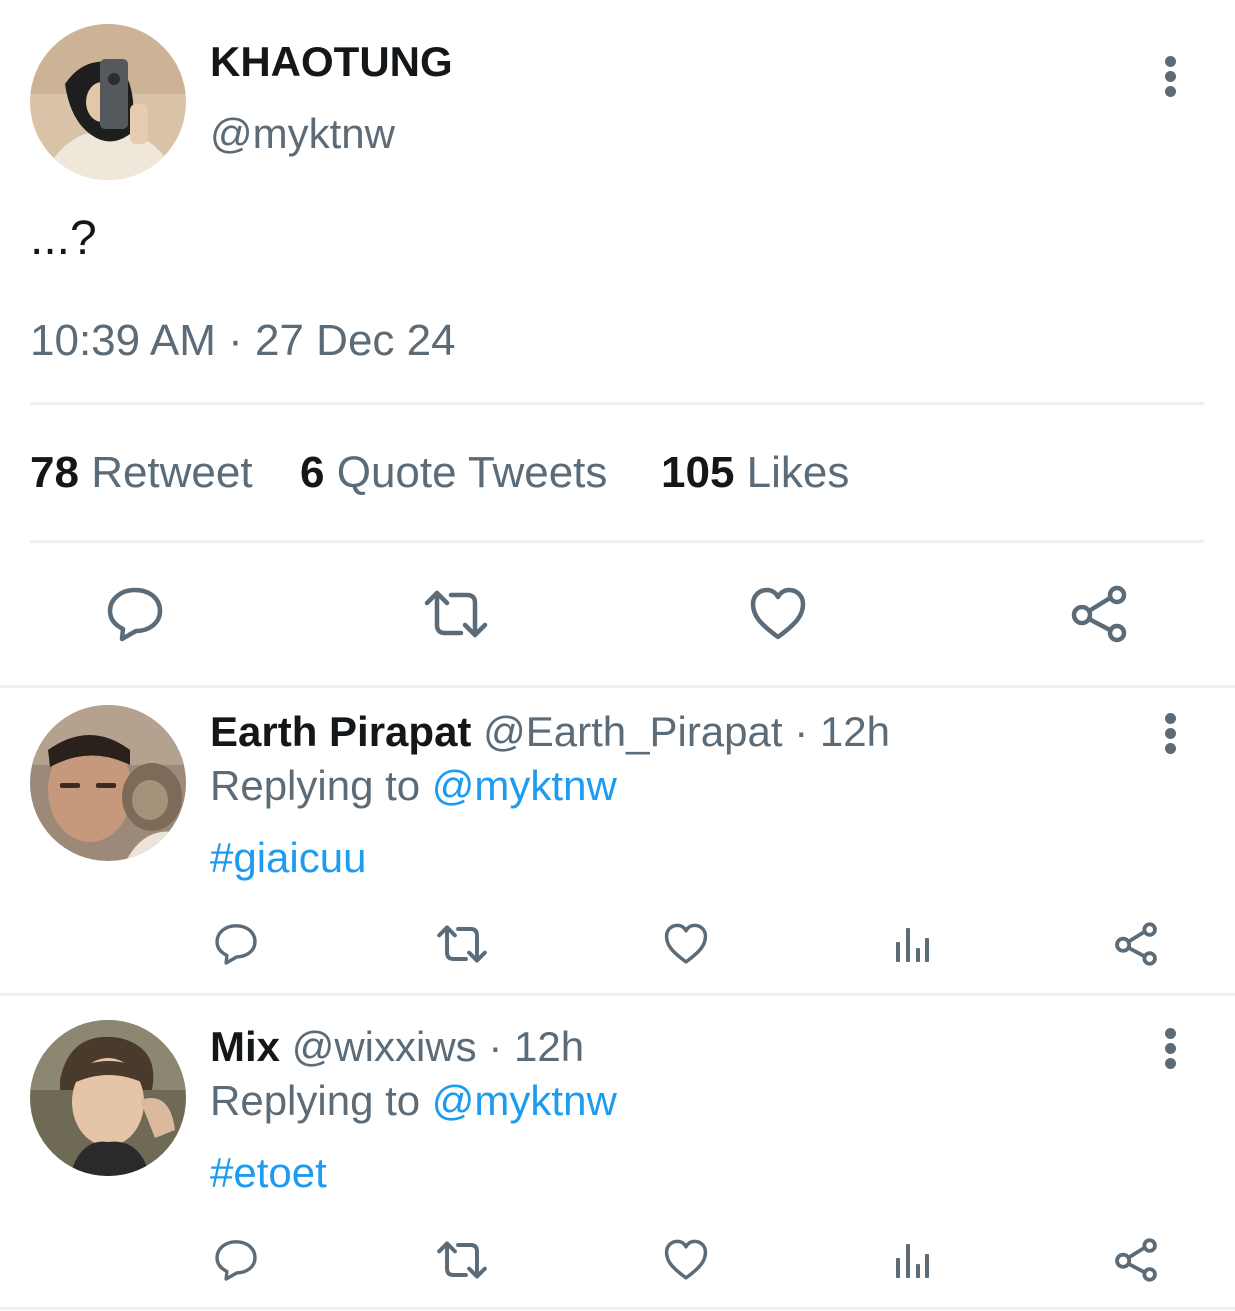 This screenshot has height=1311, width=1235. Describe the element at coordinates (172, 472) in the screenshot. I see `retweets-label: Retweet` at that location.